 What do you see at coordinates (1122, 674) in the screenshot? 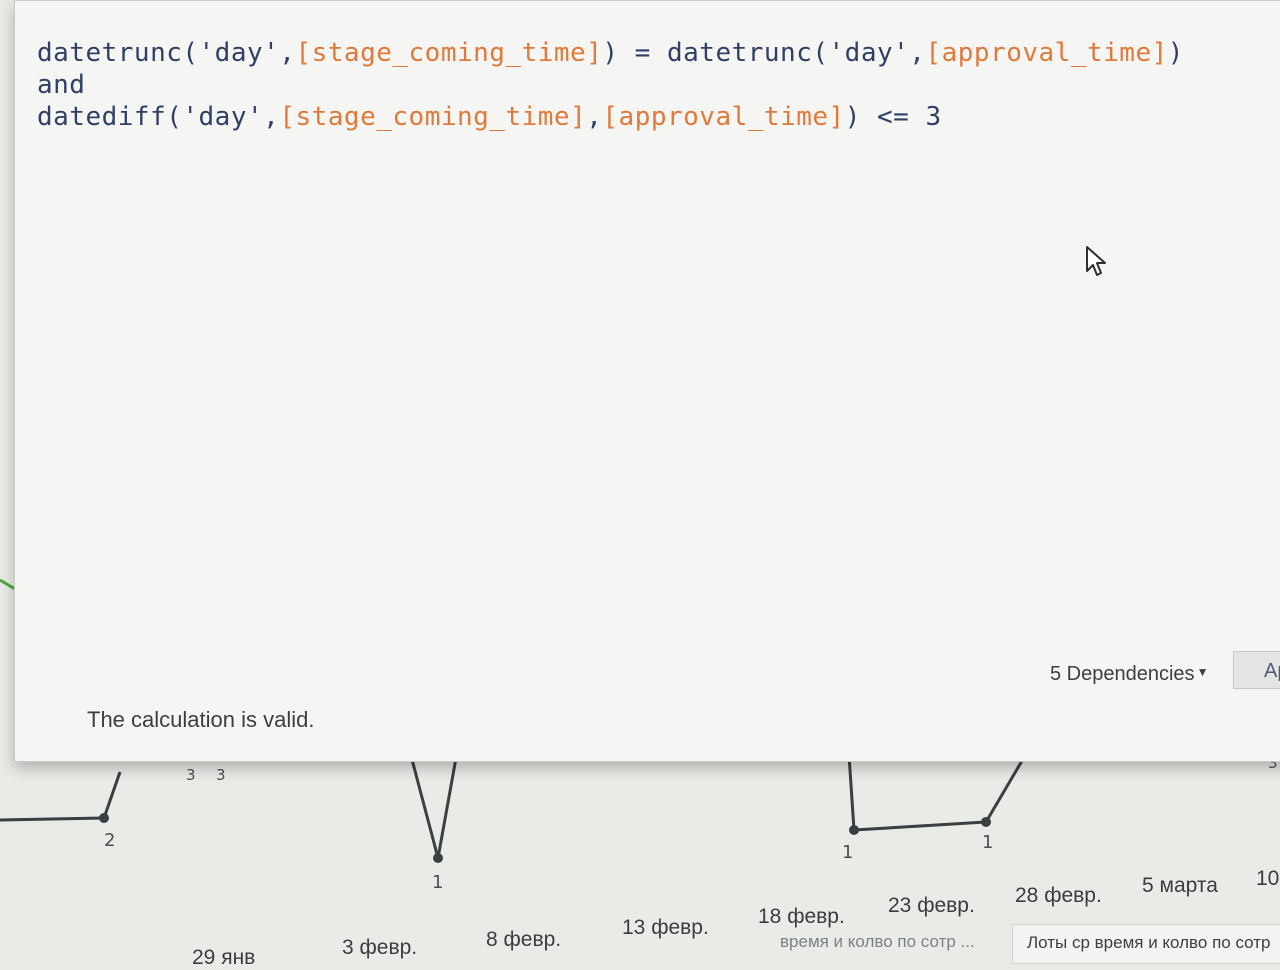
I see `dependencies-label: 5 Dependencies` at bounding box center [1122, 674].